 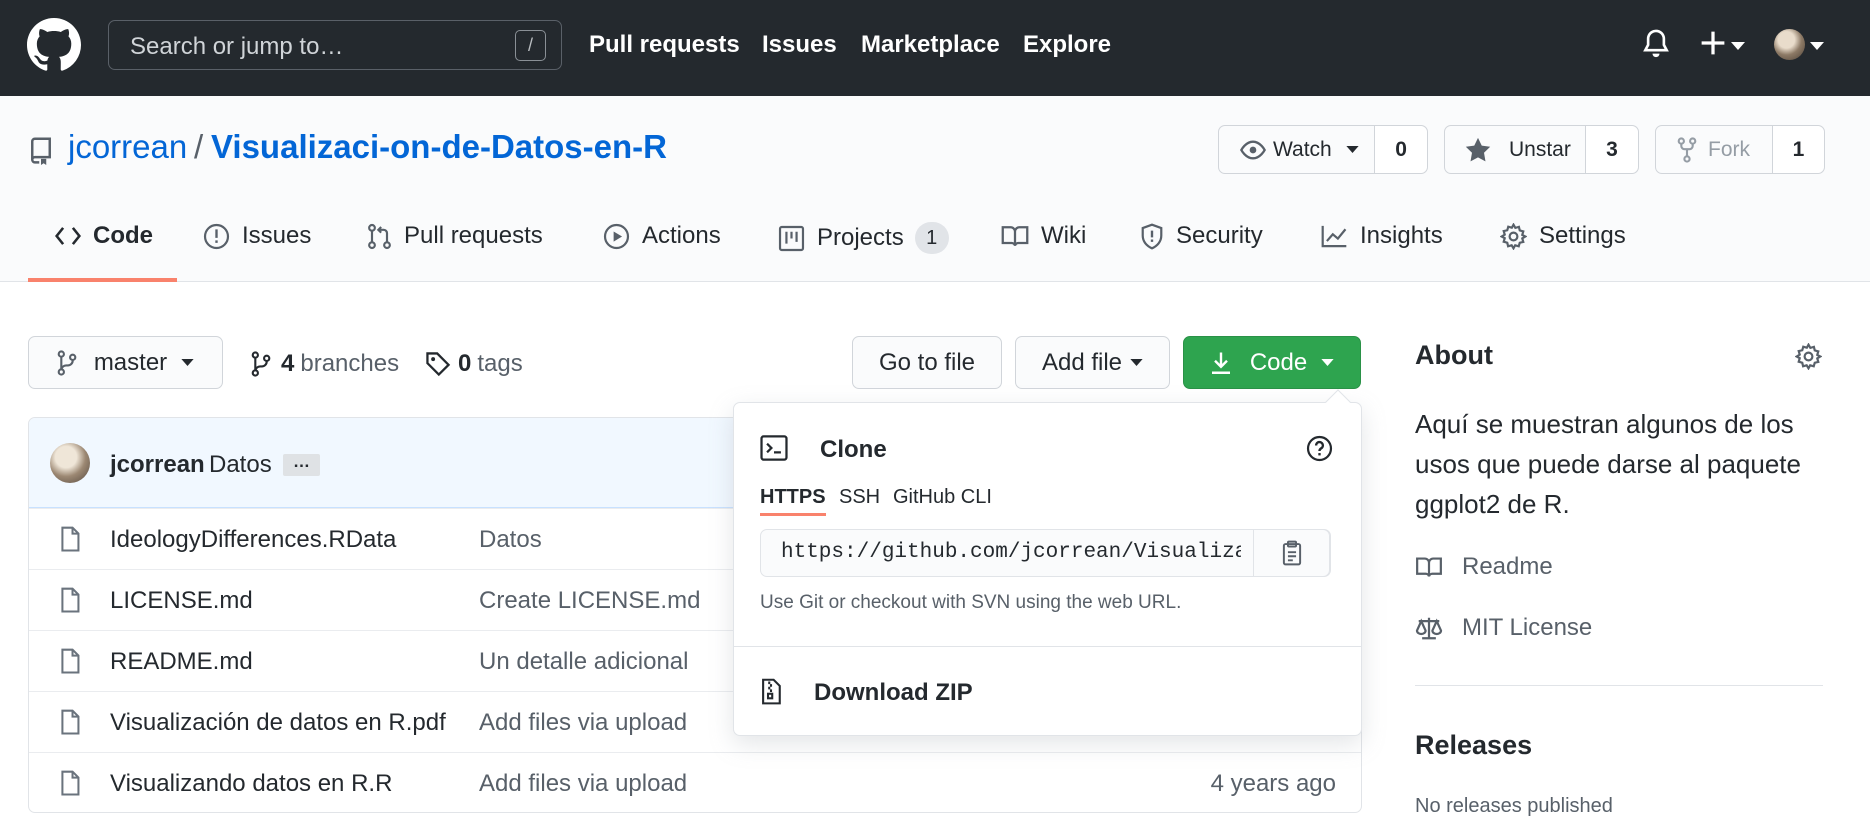 I want to click on clone-tab-ssh: SSH, so click(x=859, y=497).